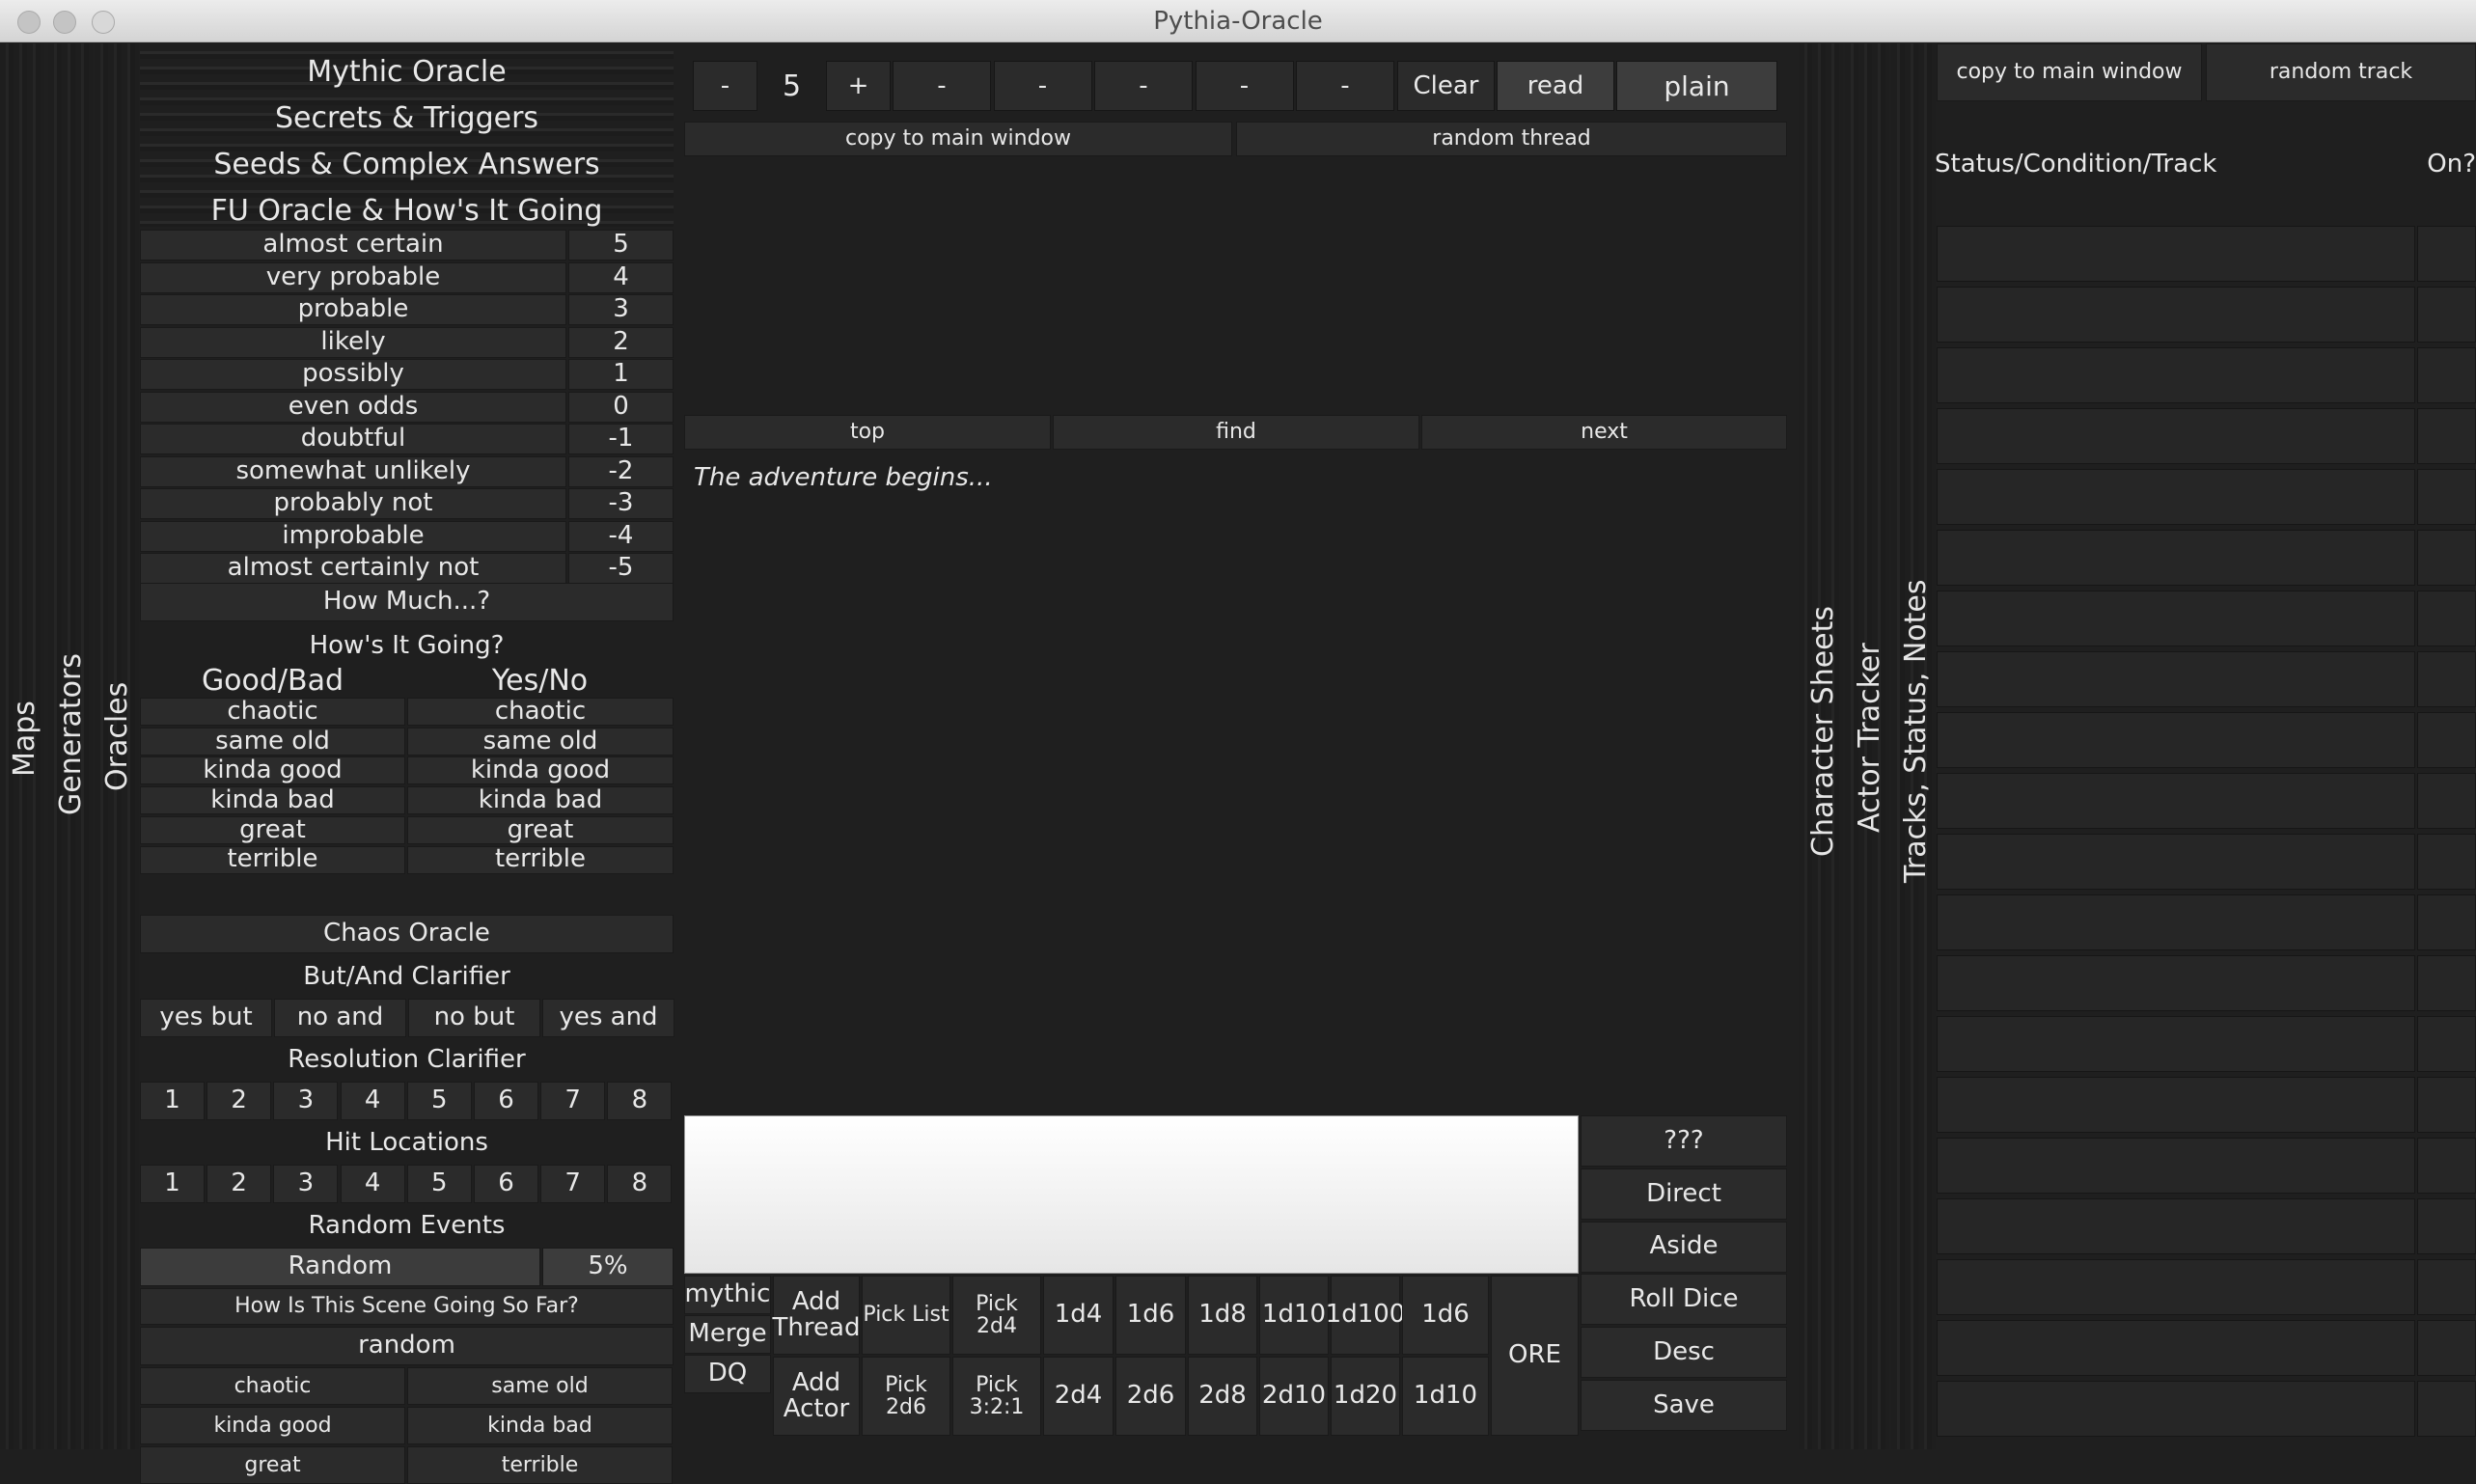 The width and height of the screenshot is (2476, 1484). What do you see at coordinates (573, 1184) in the screenshot?
I see `hit-location-button: 7` at bounding box center [573, 1184].